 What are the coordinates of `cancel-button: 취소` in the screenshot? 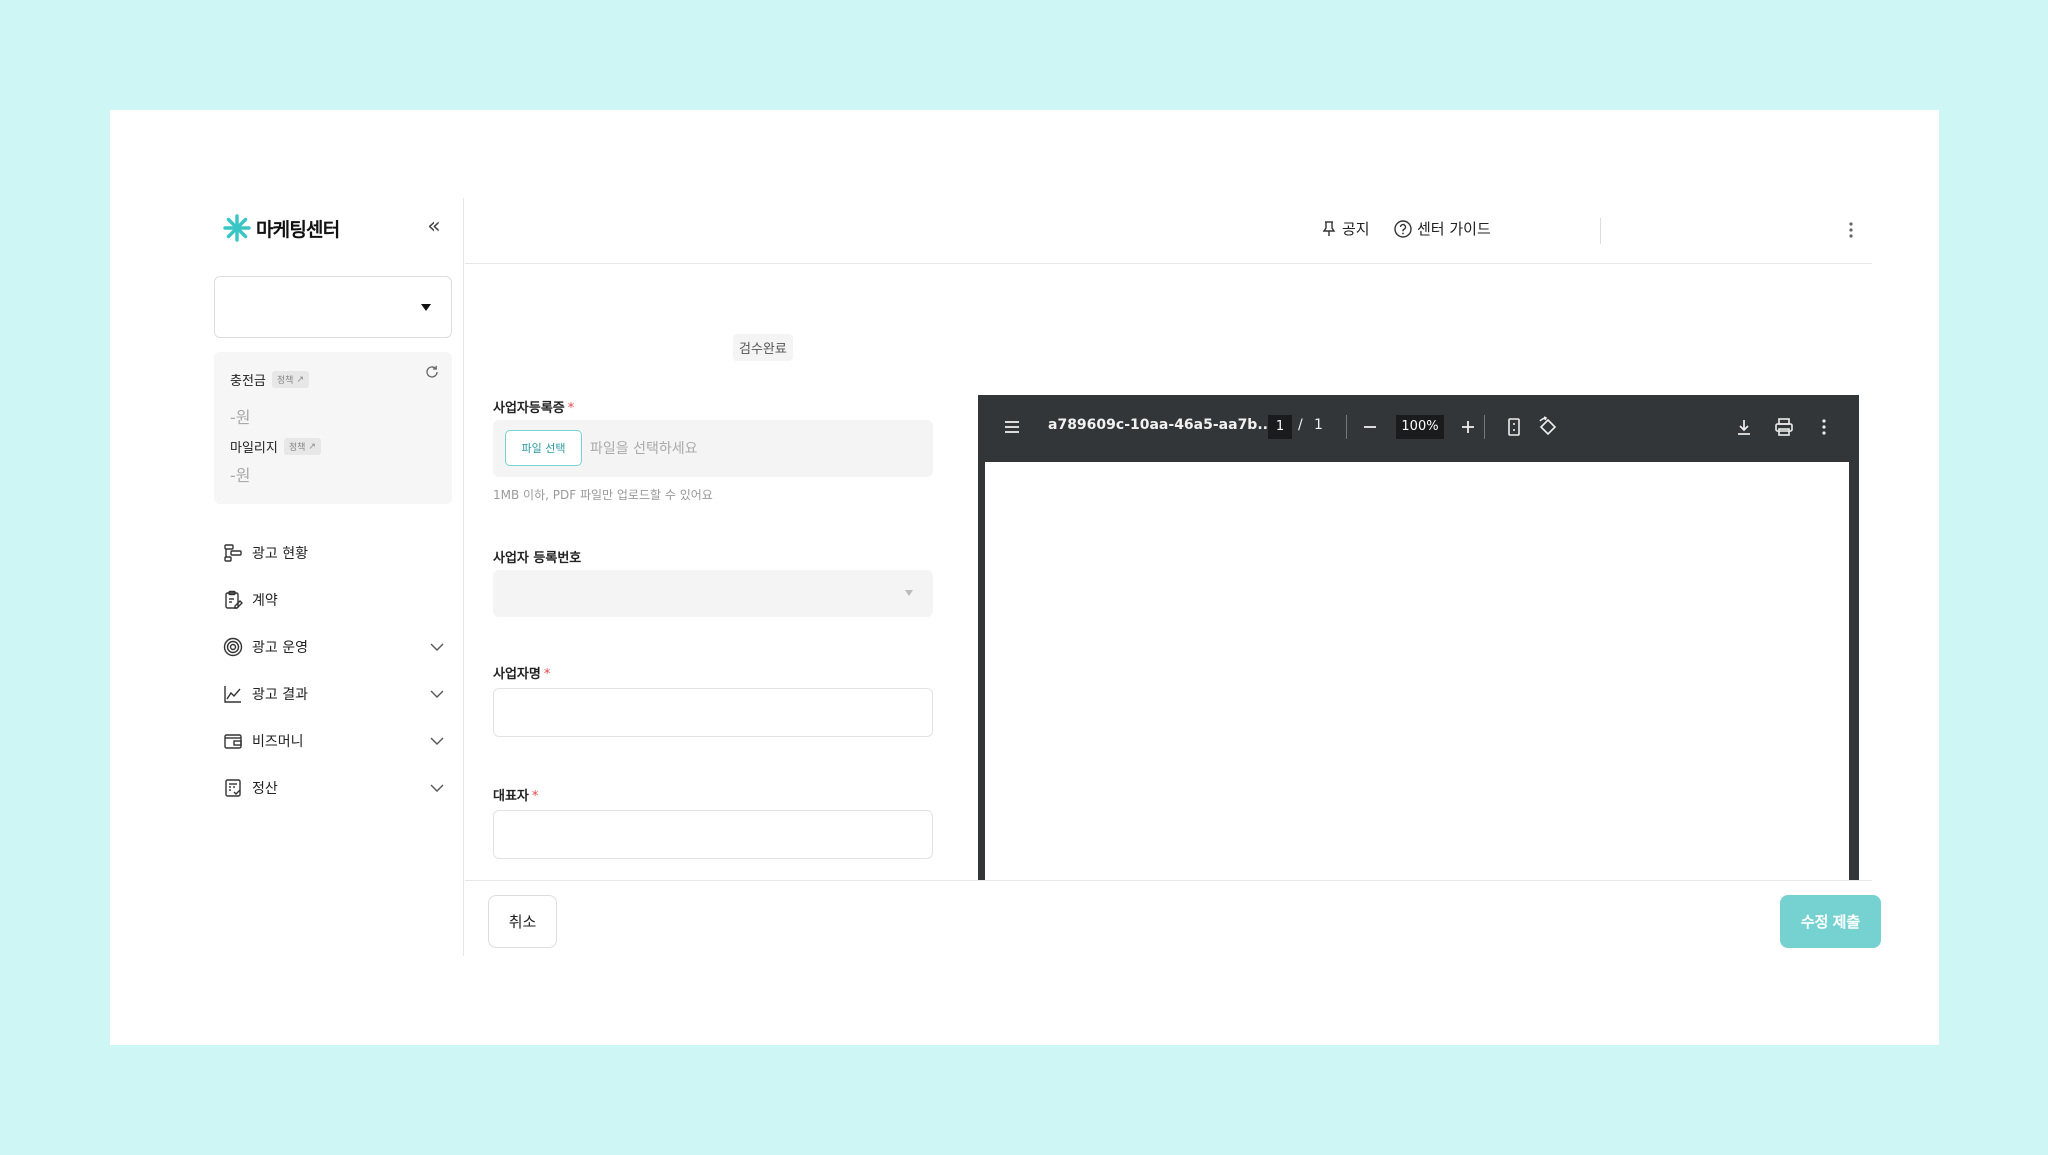 It's located at (522, 921).